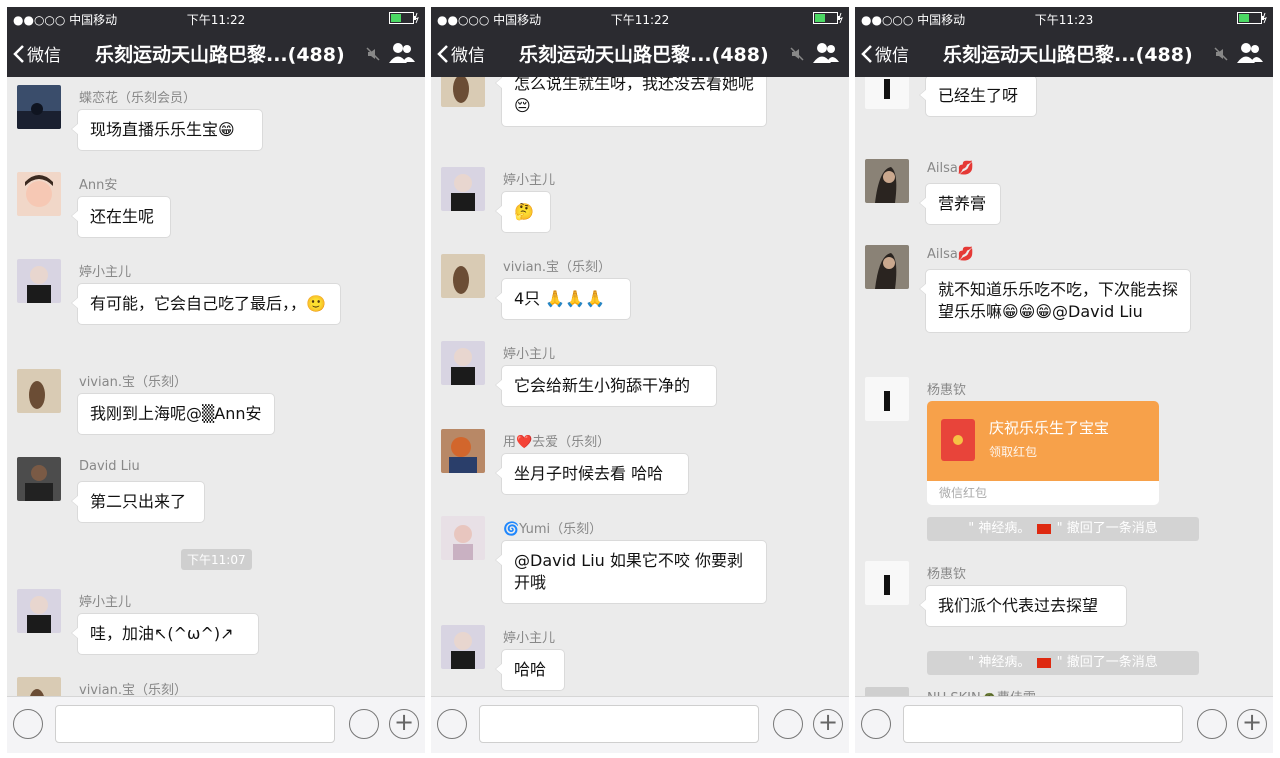  What do you see at coordinates (606, 386) in the screenshot?
I see `message-bubble: 它会给新生小狗舔干净的` at bounding box center [606, 386].